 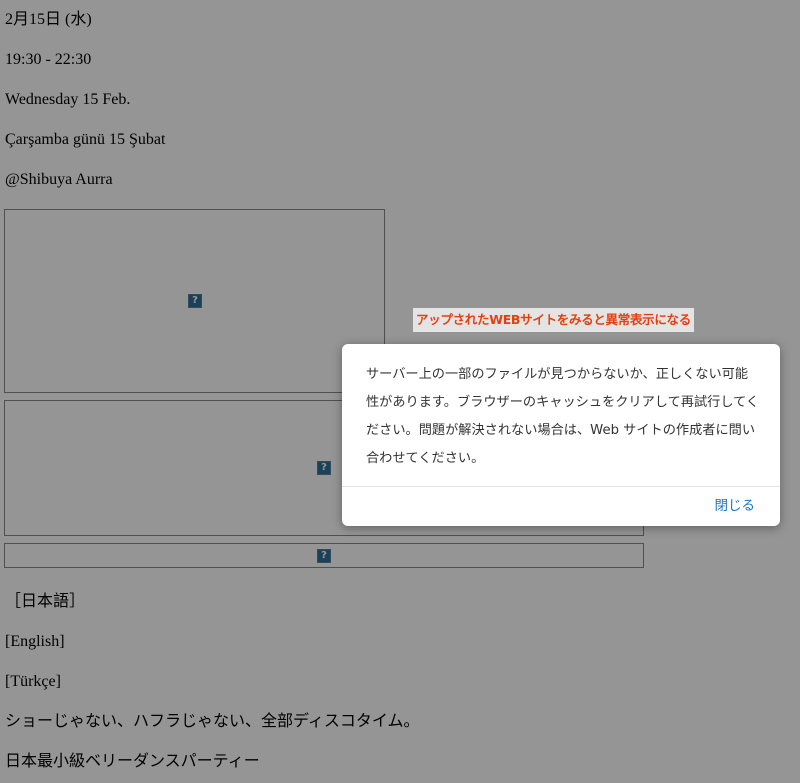 What do you see at coordinates (553, 320) in the screenshot?
I see `annotation-label: アップされたWEBサイトをみると異常表示になる` at bounding box center [553, 320].